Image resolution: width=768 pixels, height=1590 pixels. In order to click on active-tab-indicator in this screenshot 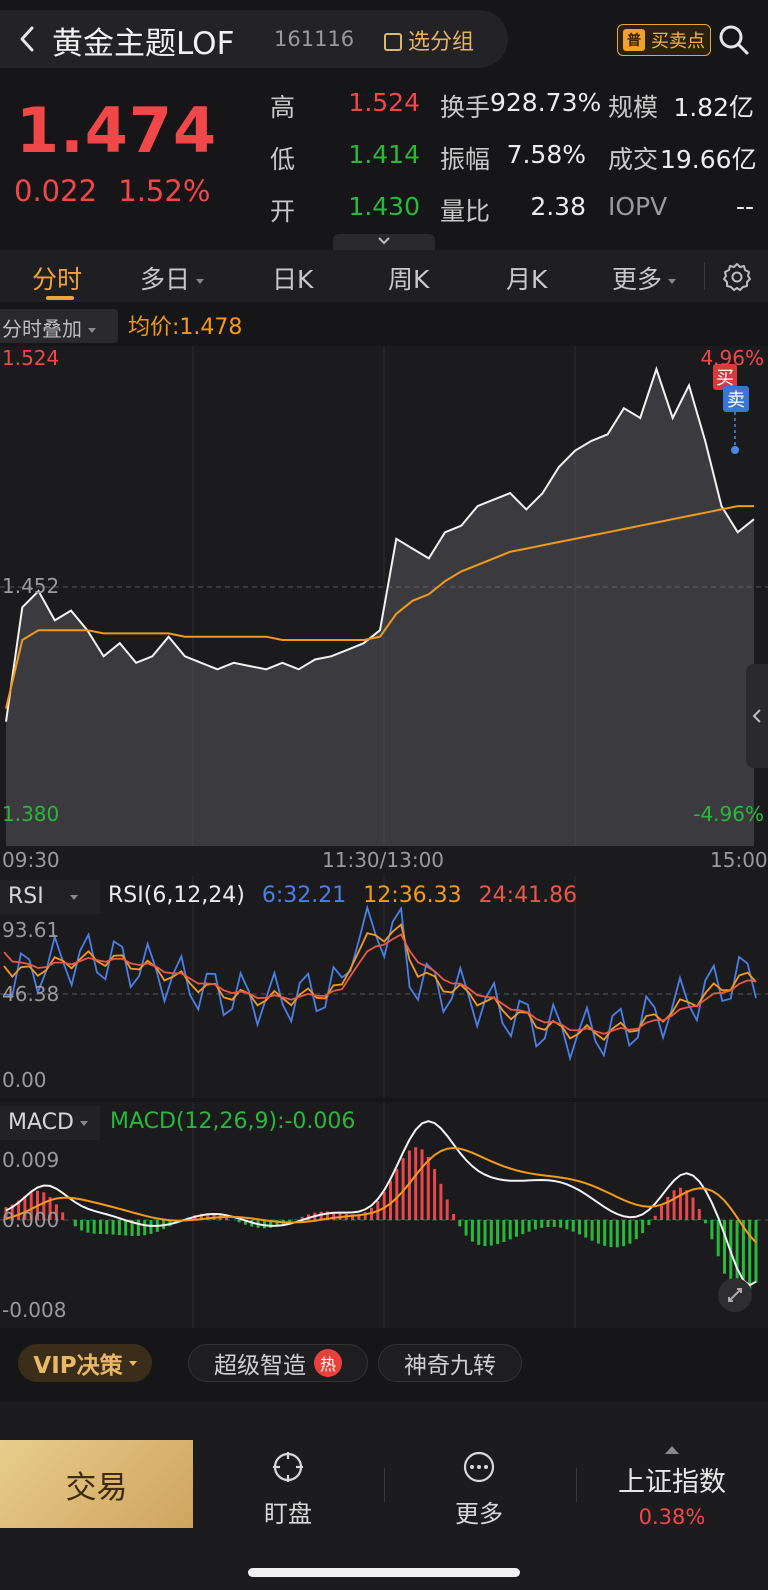, I will do `click(60, 298)`.